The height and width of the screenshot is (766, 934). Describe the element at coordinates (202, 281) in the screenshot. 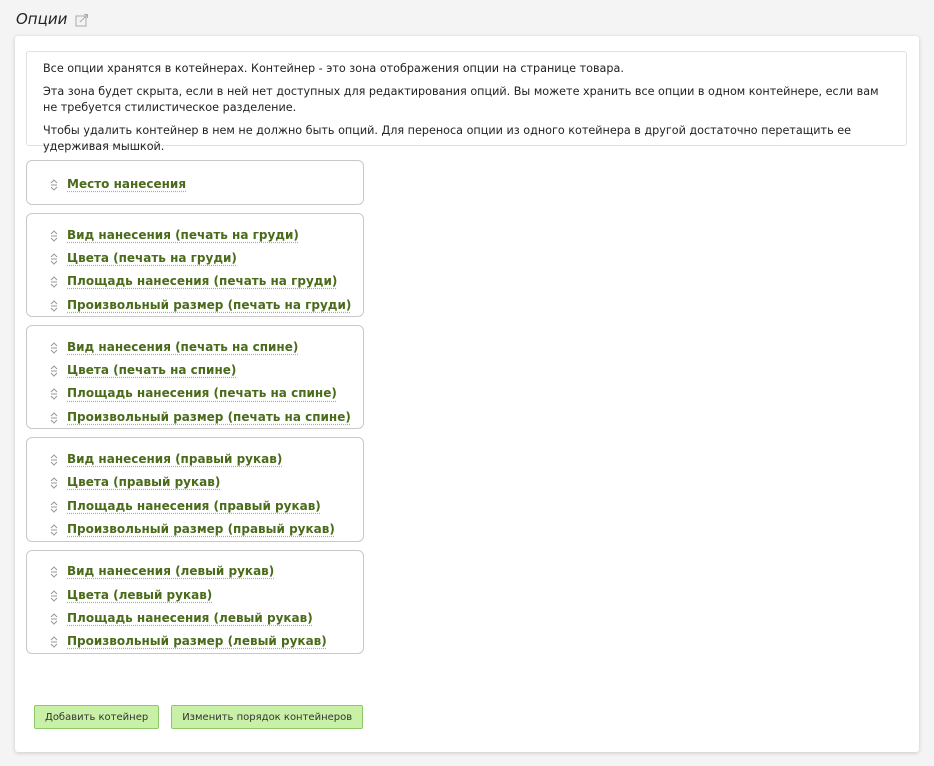

I see `option-link: Площадь нанесения (печать на груди)` at that location.